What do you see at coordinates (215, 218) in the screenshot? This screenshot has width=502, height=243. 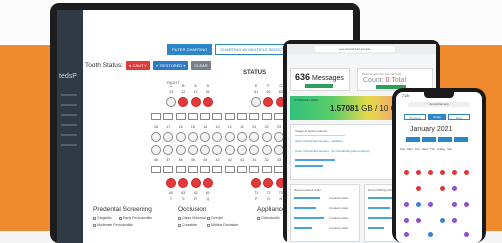 I see `option-overjet: Overjet` at bounding box center [215, 218].